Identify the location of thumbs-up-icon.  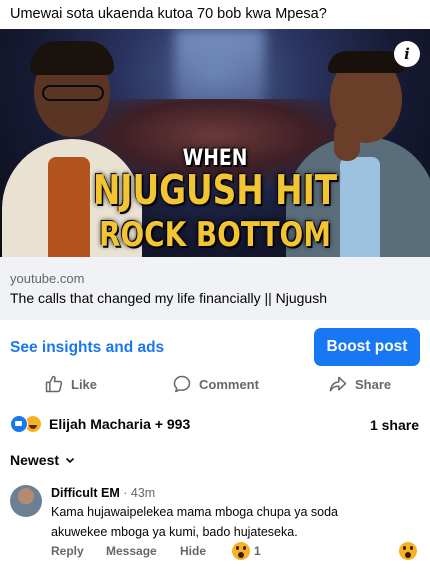
(54, 384).